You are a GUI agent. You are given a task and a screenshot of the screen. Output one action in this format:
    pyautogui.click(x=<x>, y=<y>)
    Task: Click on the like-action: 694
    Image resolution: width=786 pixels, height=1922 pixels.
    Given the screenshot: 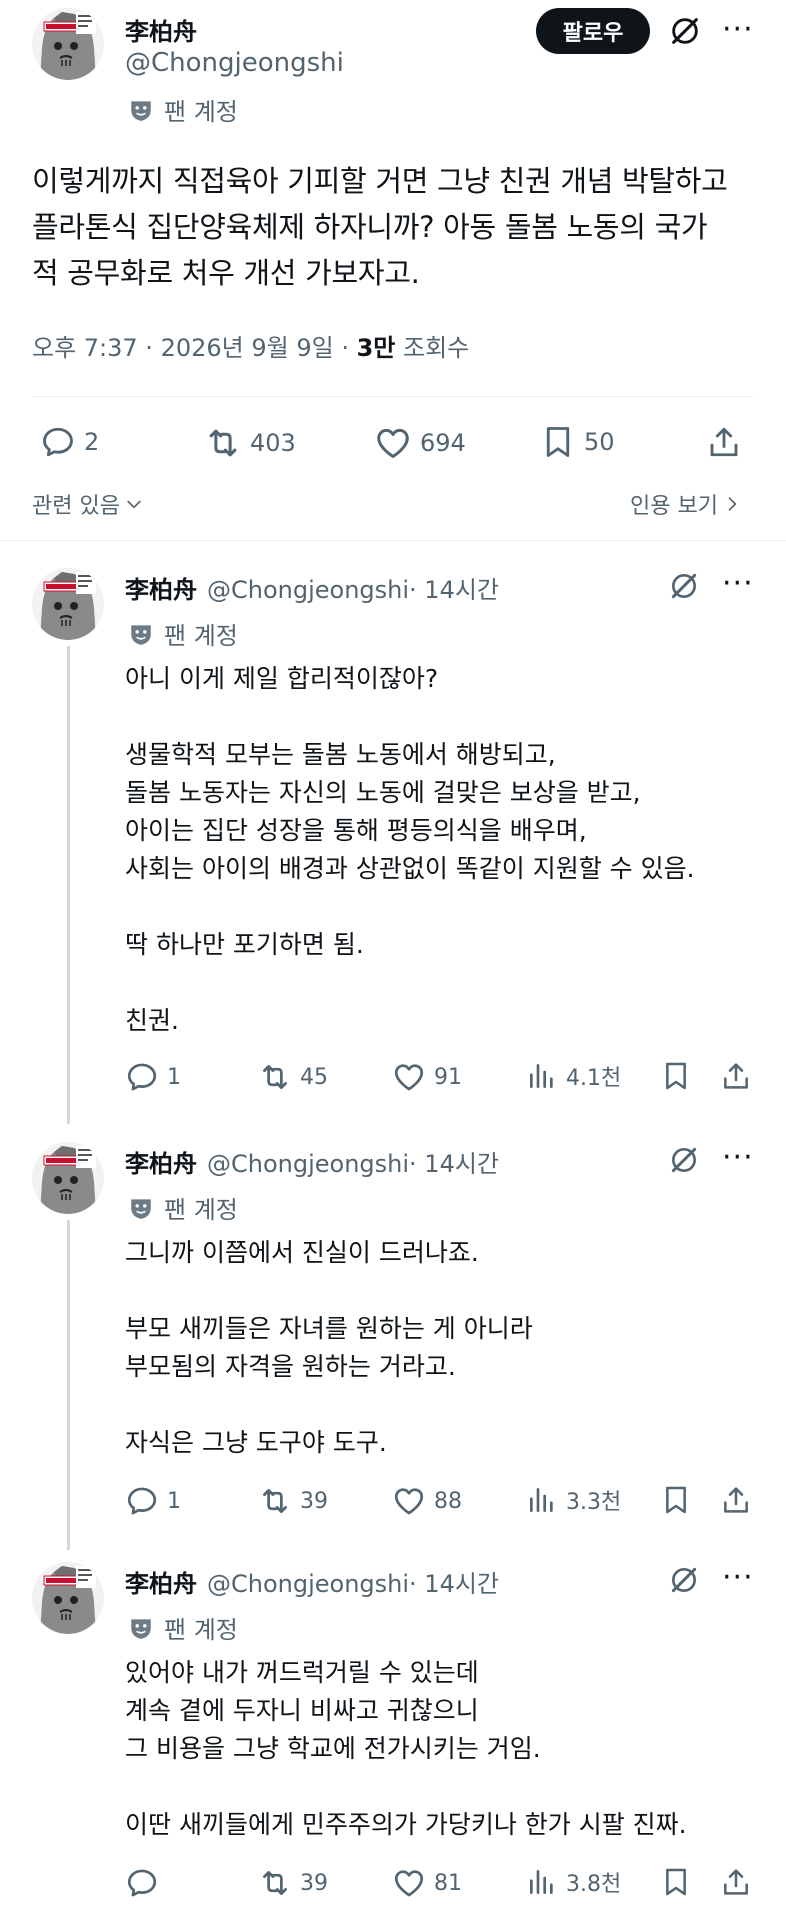 What is the action you would take?
    pyautogui.click(x=420, y=443)
    